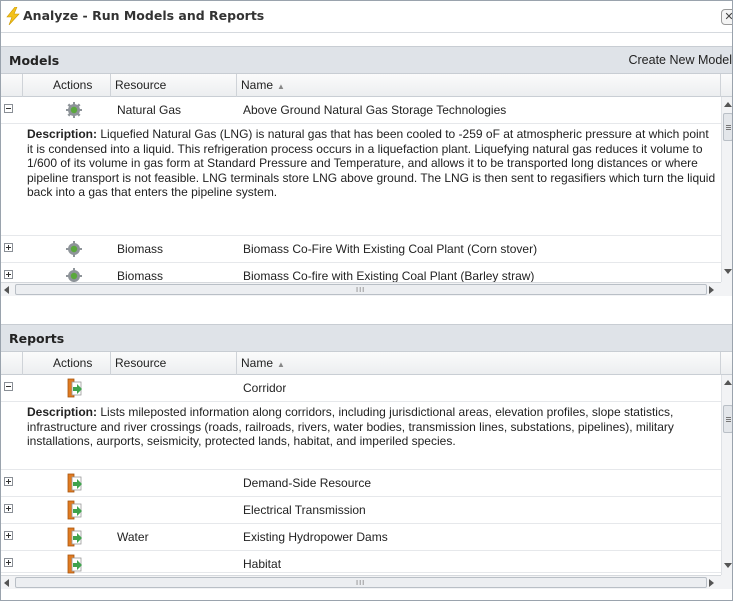 The width and height of the screenshot is (733, 601). Describe the element at coordinates (149, 110) in the screenshot. I see `resource-cell: Natural Gas` at that location.